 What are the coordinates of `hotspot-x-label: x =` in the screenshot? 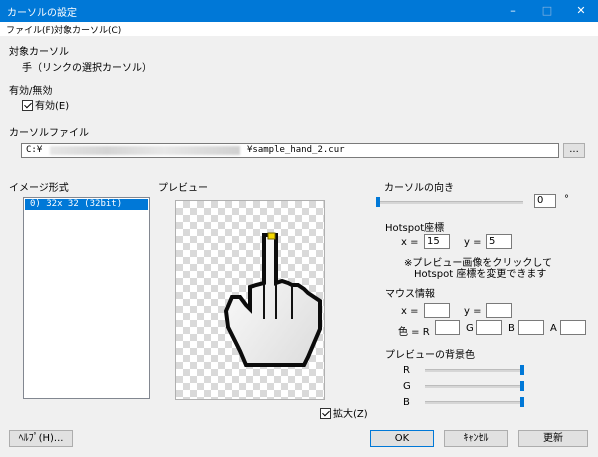 It's located at (410, 242).